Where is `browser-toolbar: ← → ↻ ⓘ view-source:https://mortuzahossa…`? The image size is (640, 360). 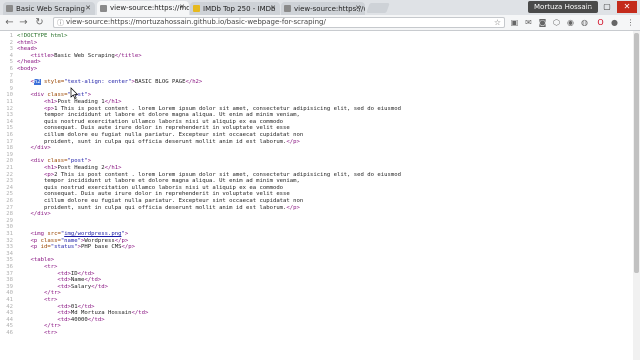 browser-toolbar: ← → ↻ ⓘ view-source:https://mortuzahossa… is located at coordinates (320, 23).